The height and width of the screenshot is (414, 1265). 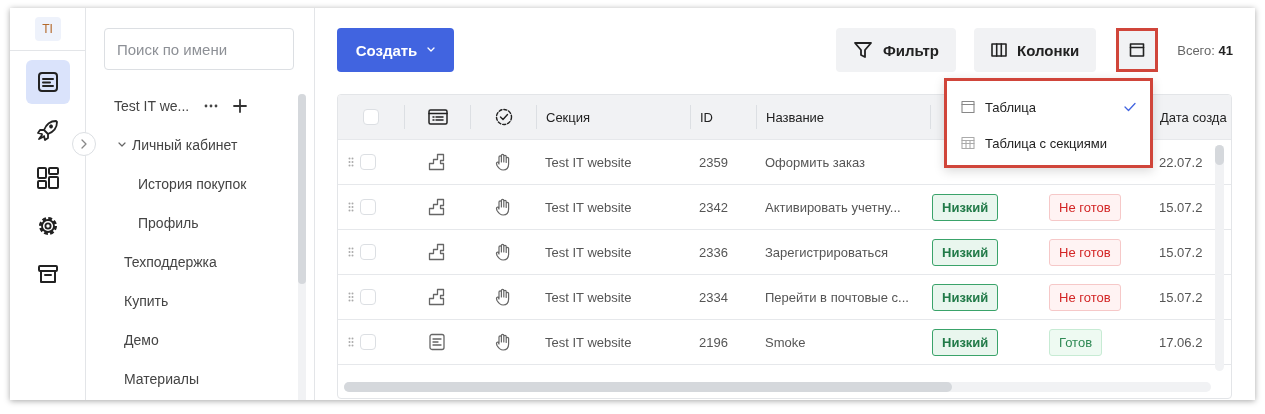 I want to click on tree-item: Личный кабинет, so click(x=185, y=144).